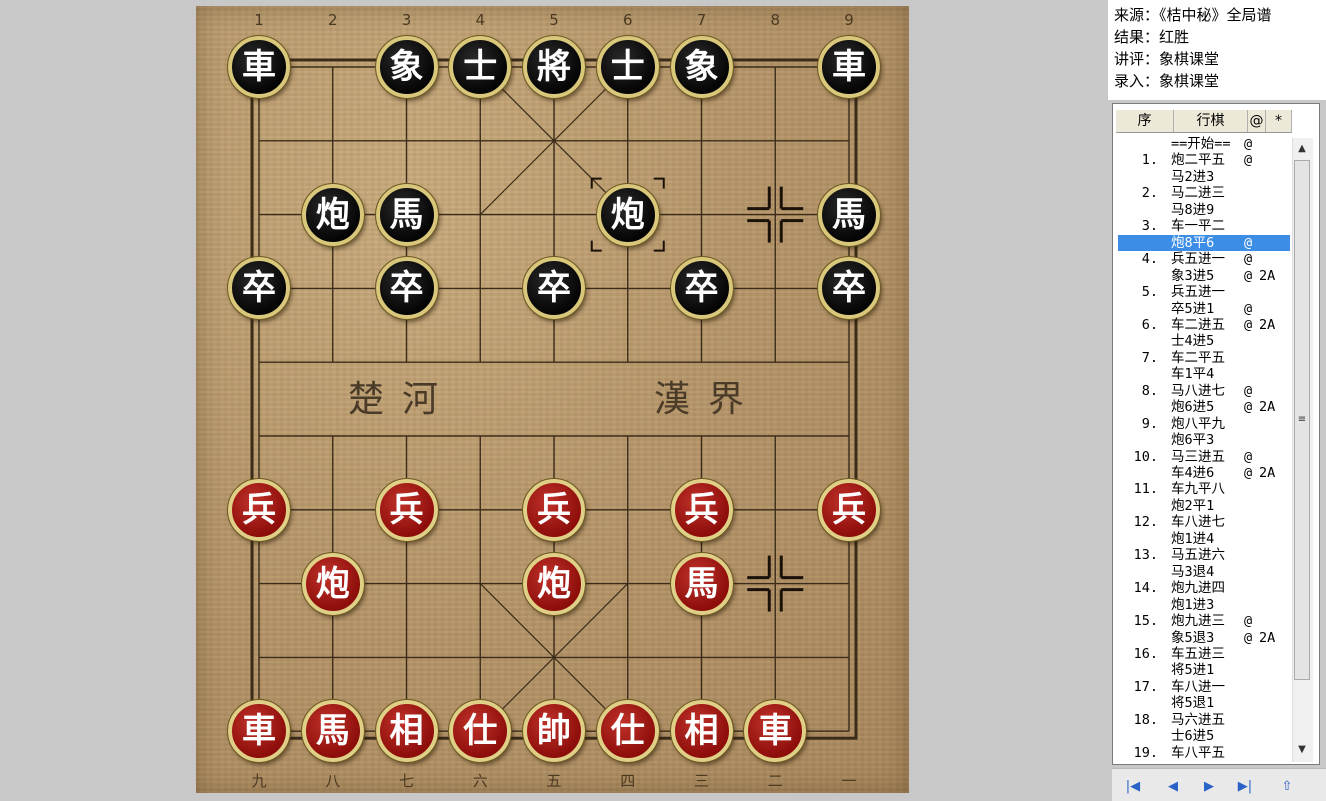 The height and width of the screenshot is (801, 1326). What do you see at coordinates (1204, 572) in the screenshot?
I see `move-row: 马3退4` at bounding box center [1204, 572].